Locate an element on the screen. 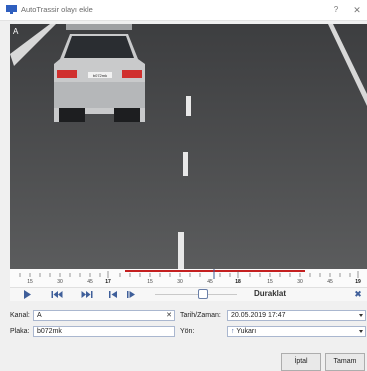  plate-value: b072mk is located at coordinates (49, 331).